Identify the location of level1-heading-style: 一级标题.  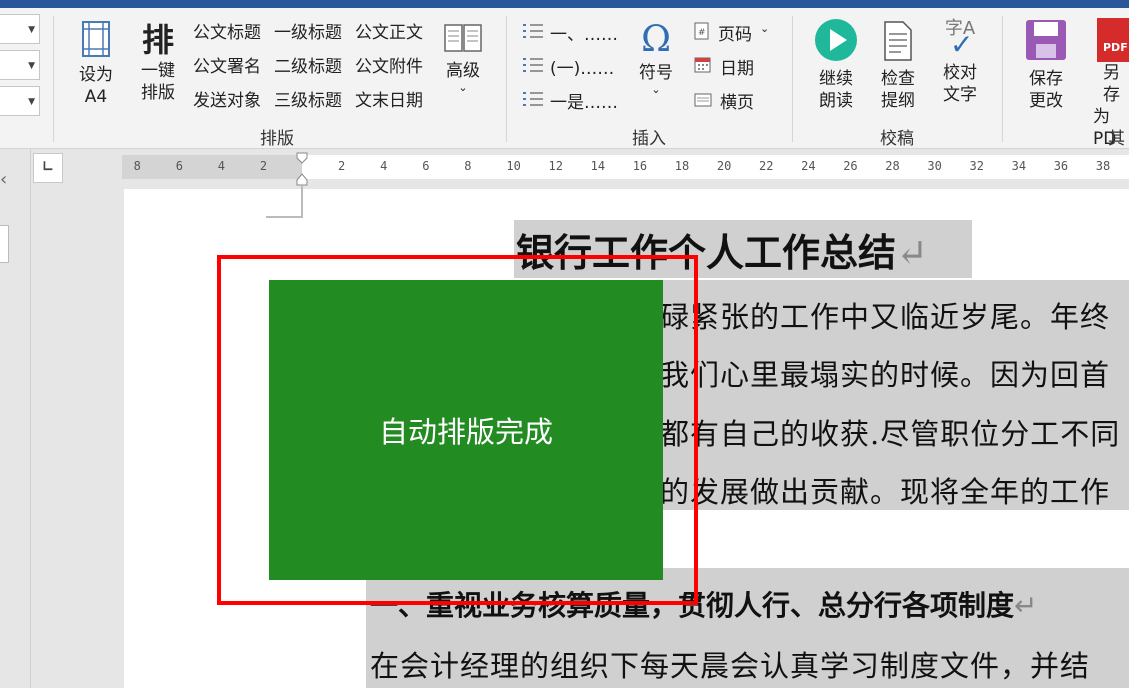
(308, 30).